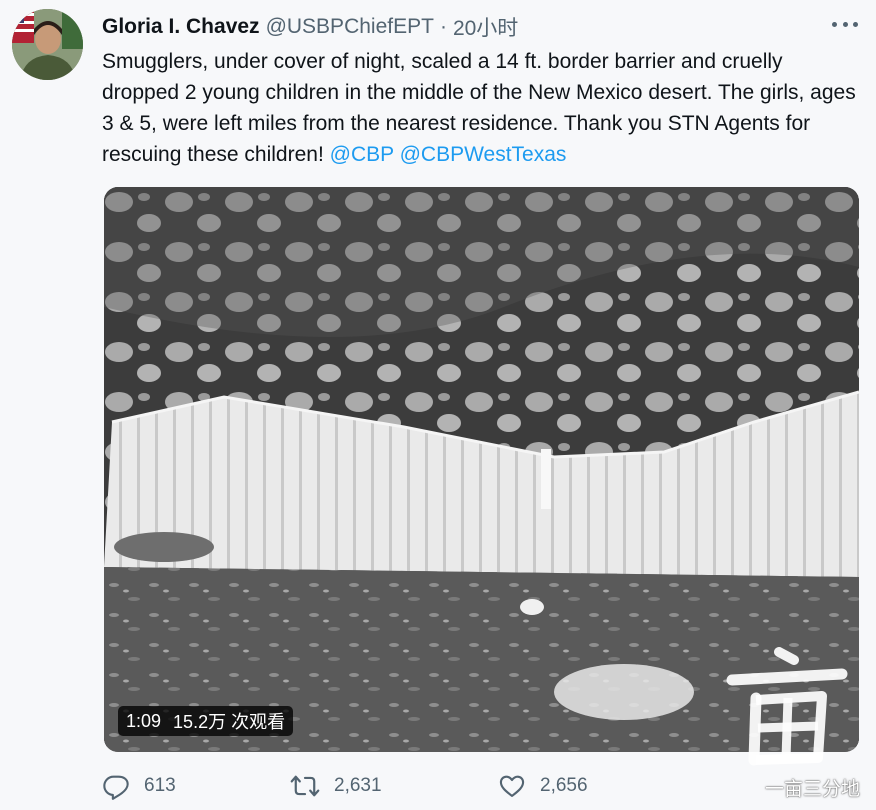 This screenshot has height=810, width=876. Describe the element at coordinates (139, 786) in the screenshot. I see `reply-button: 613` at that location.